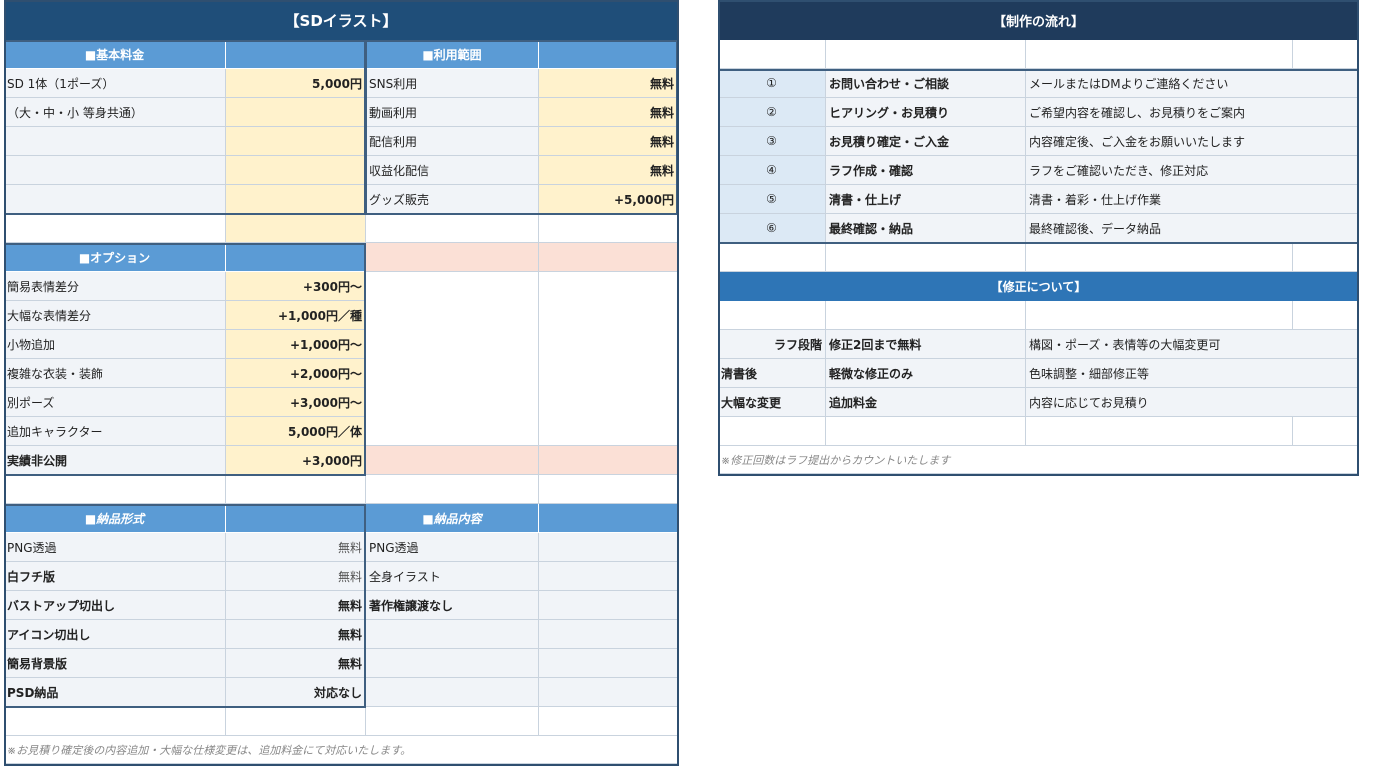 Image resolution: width=1382 pixels, height=778 pixels. What do you see at coordinates (1038, 460) in the screenshot?
I see `revision-footnote: ※修正回数はラフ提出からカウントいたします` at bounding box center [1038, 460].